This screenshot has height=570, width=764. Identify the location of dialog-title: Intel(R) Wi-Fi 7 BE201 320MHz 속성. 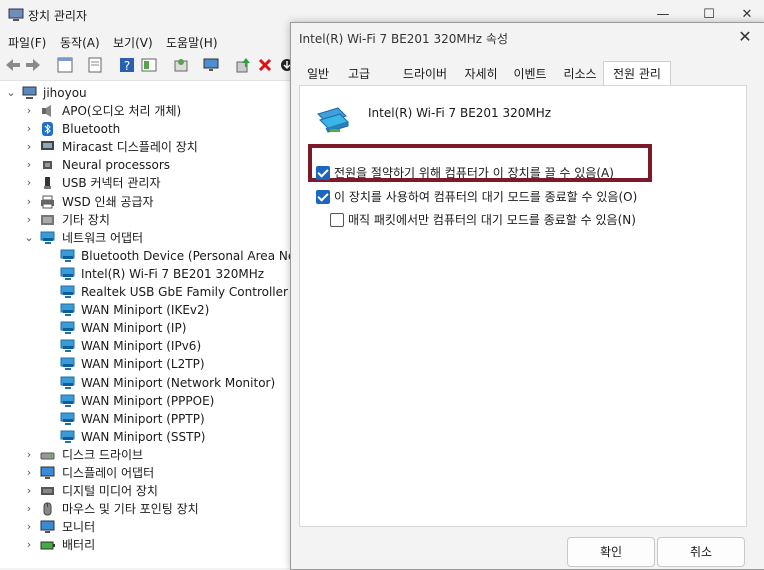
(403, 39).